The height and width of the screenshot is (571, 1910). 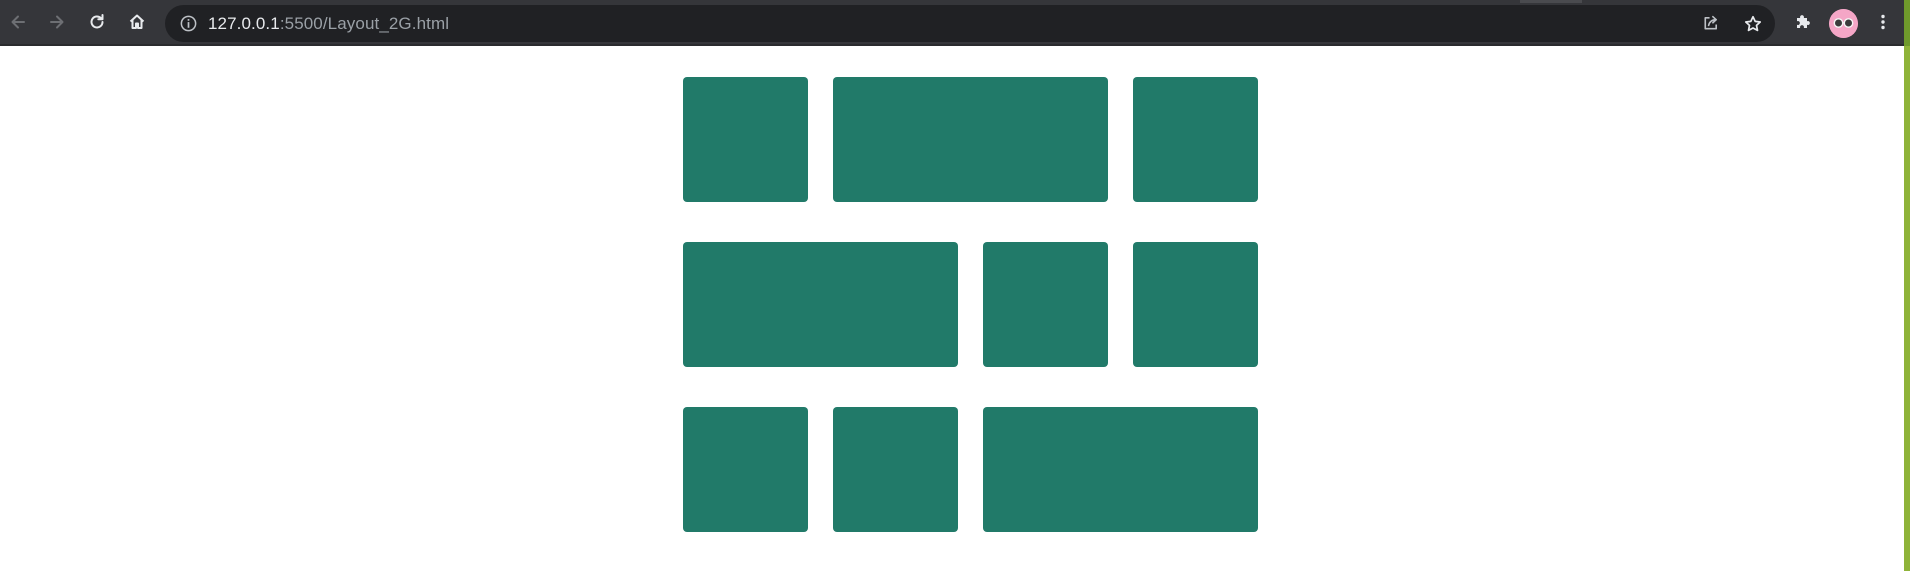 I want to click on back-arrow-icon, so click(x=18, y=22).